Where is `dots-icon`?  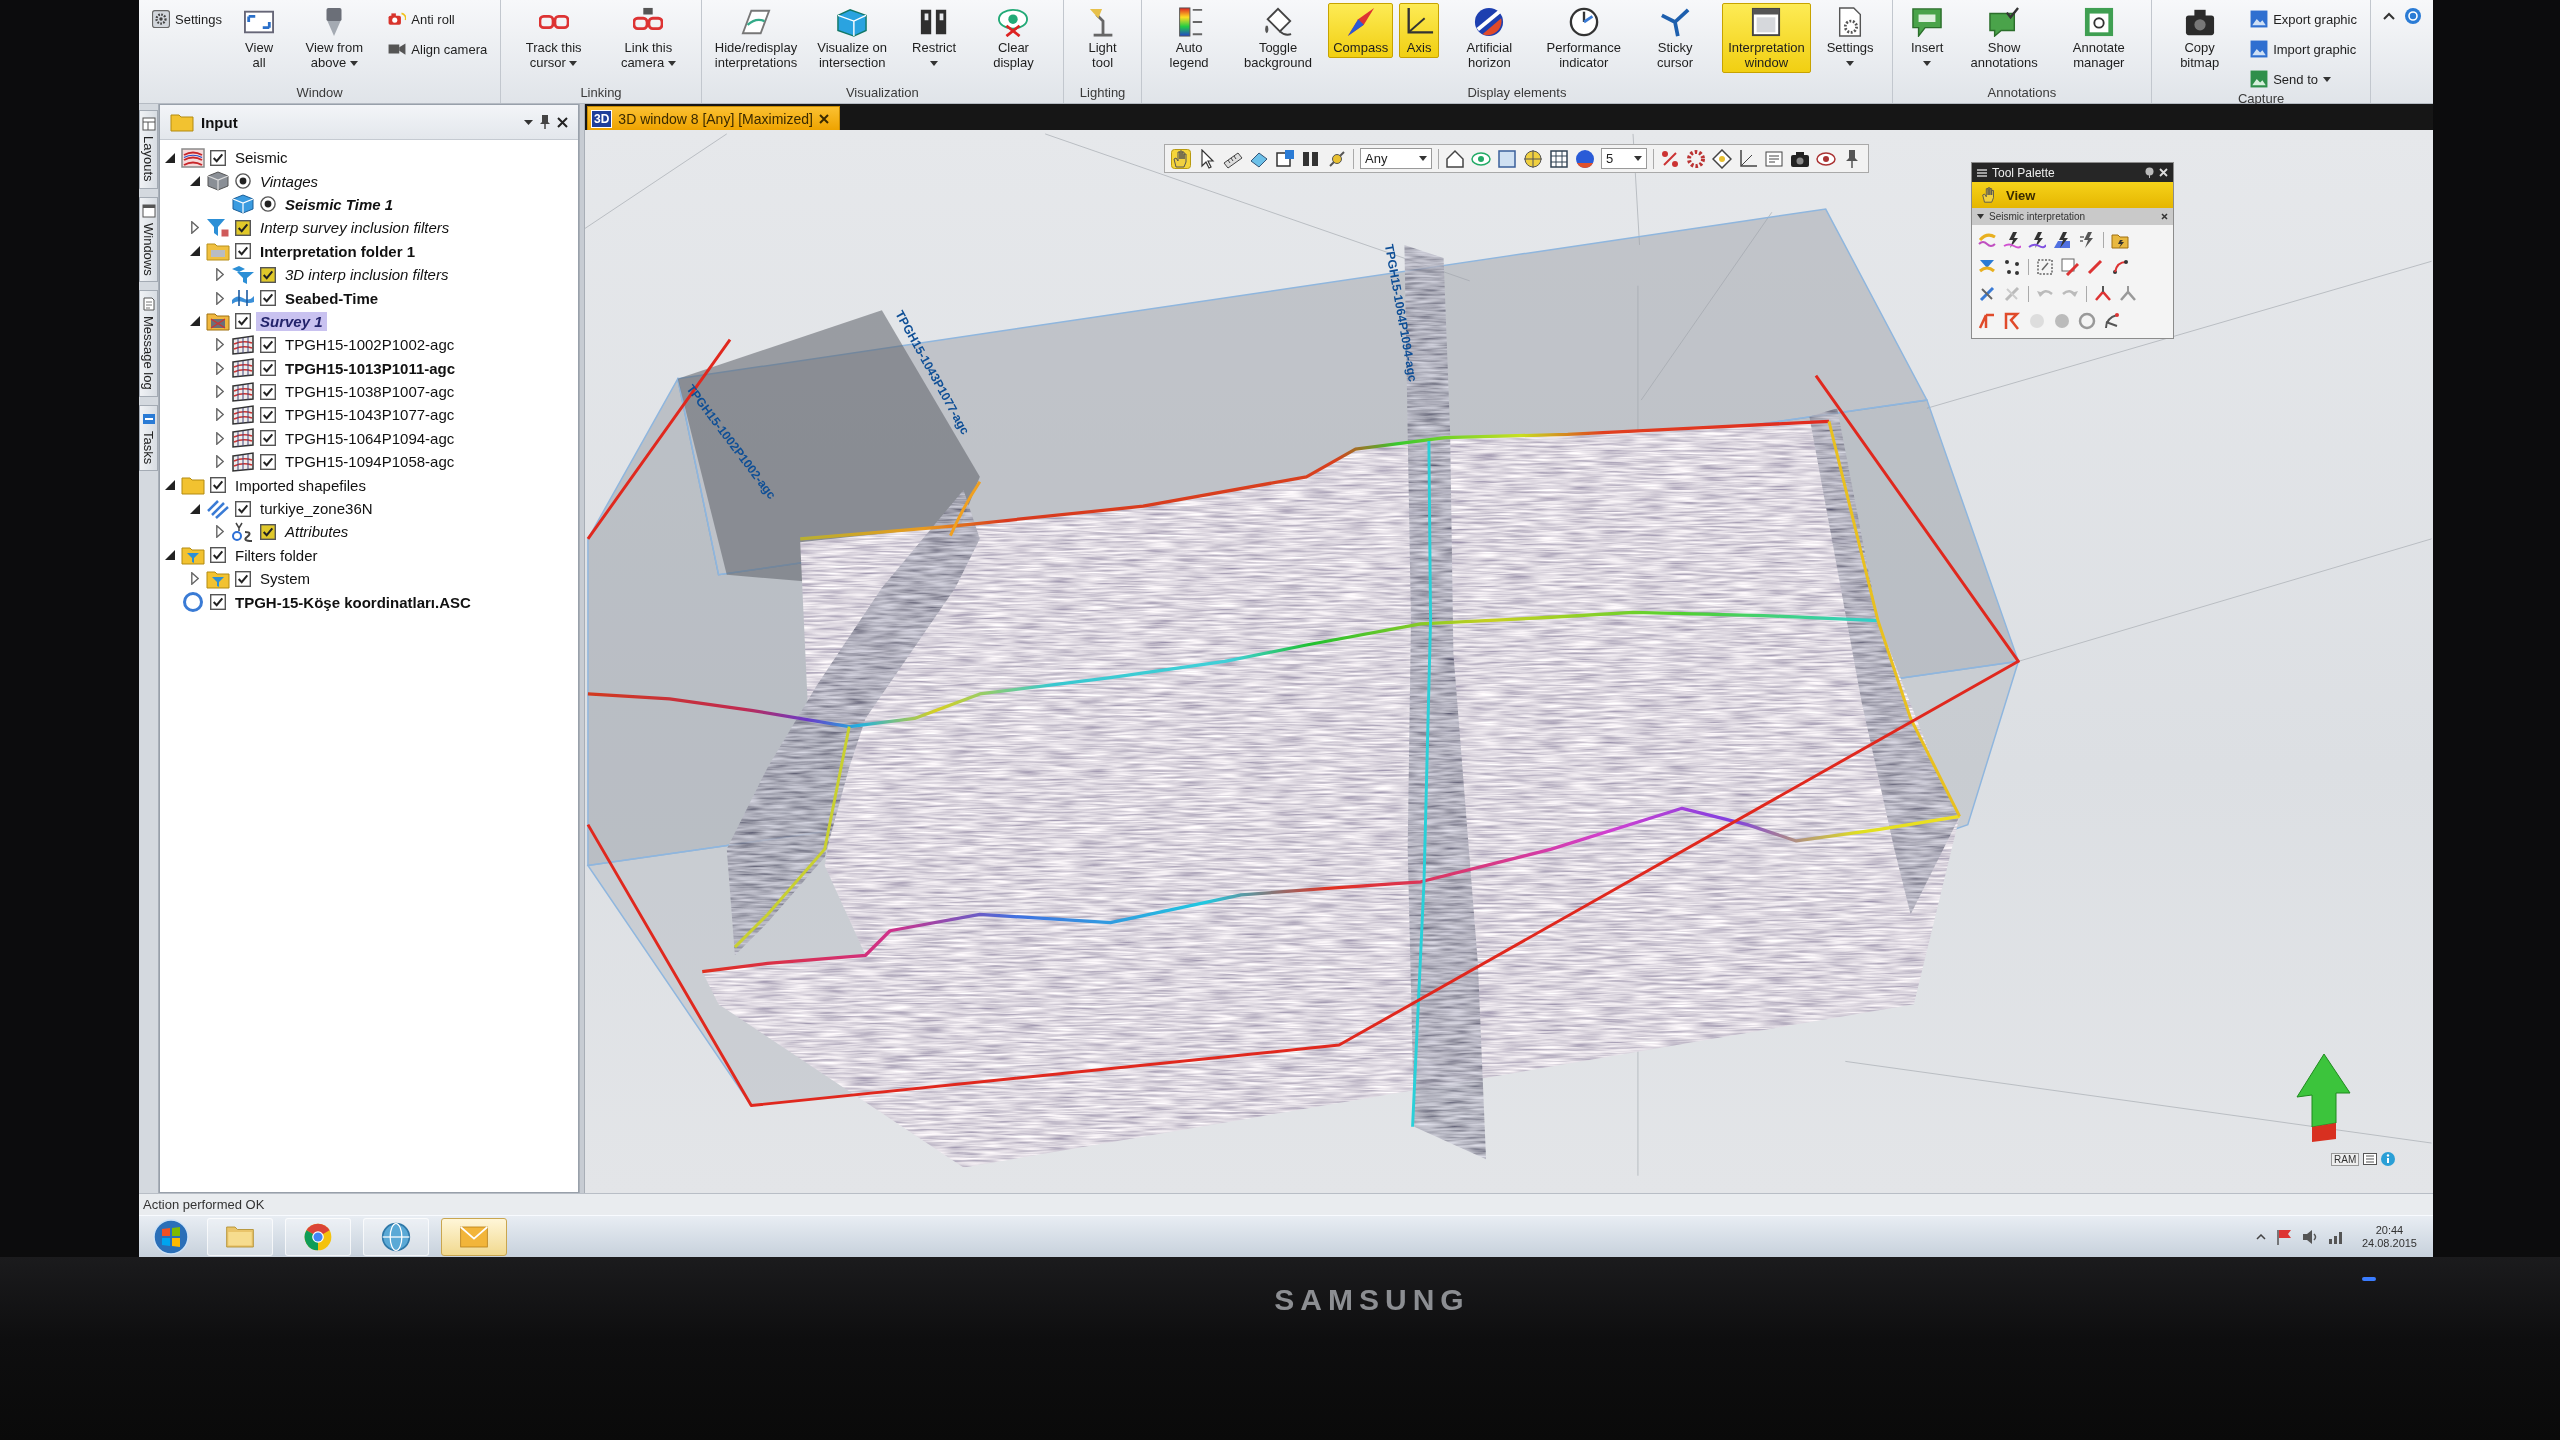 dots-icon is located at coordinates (2012, 267).